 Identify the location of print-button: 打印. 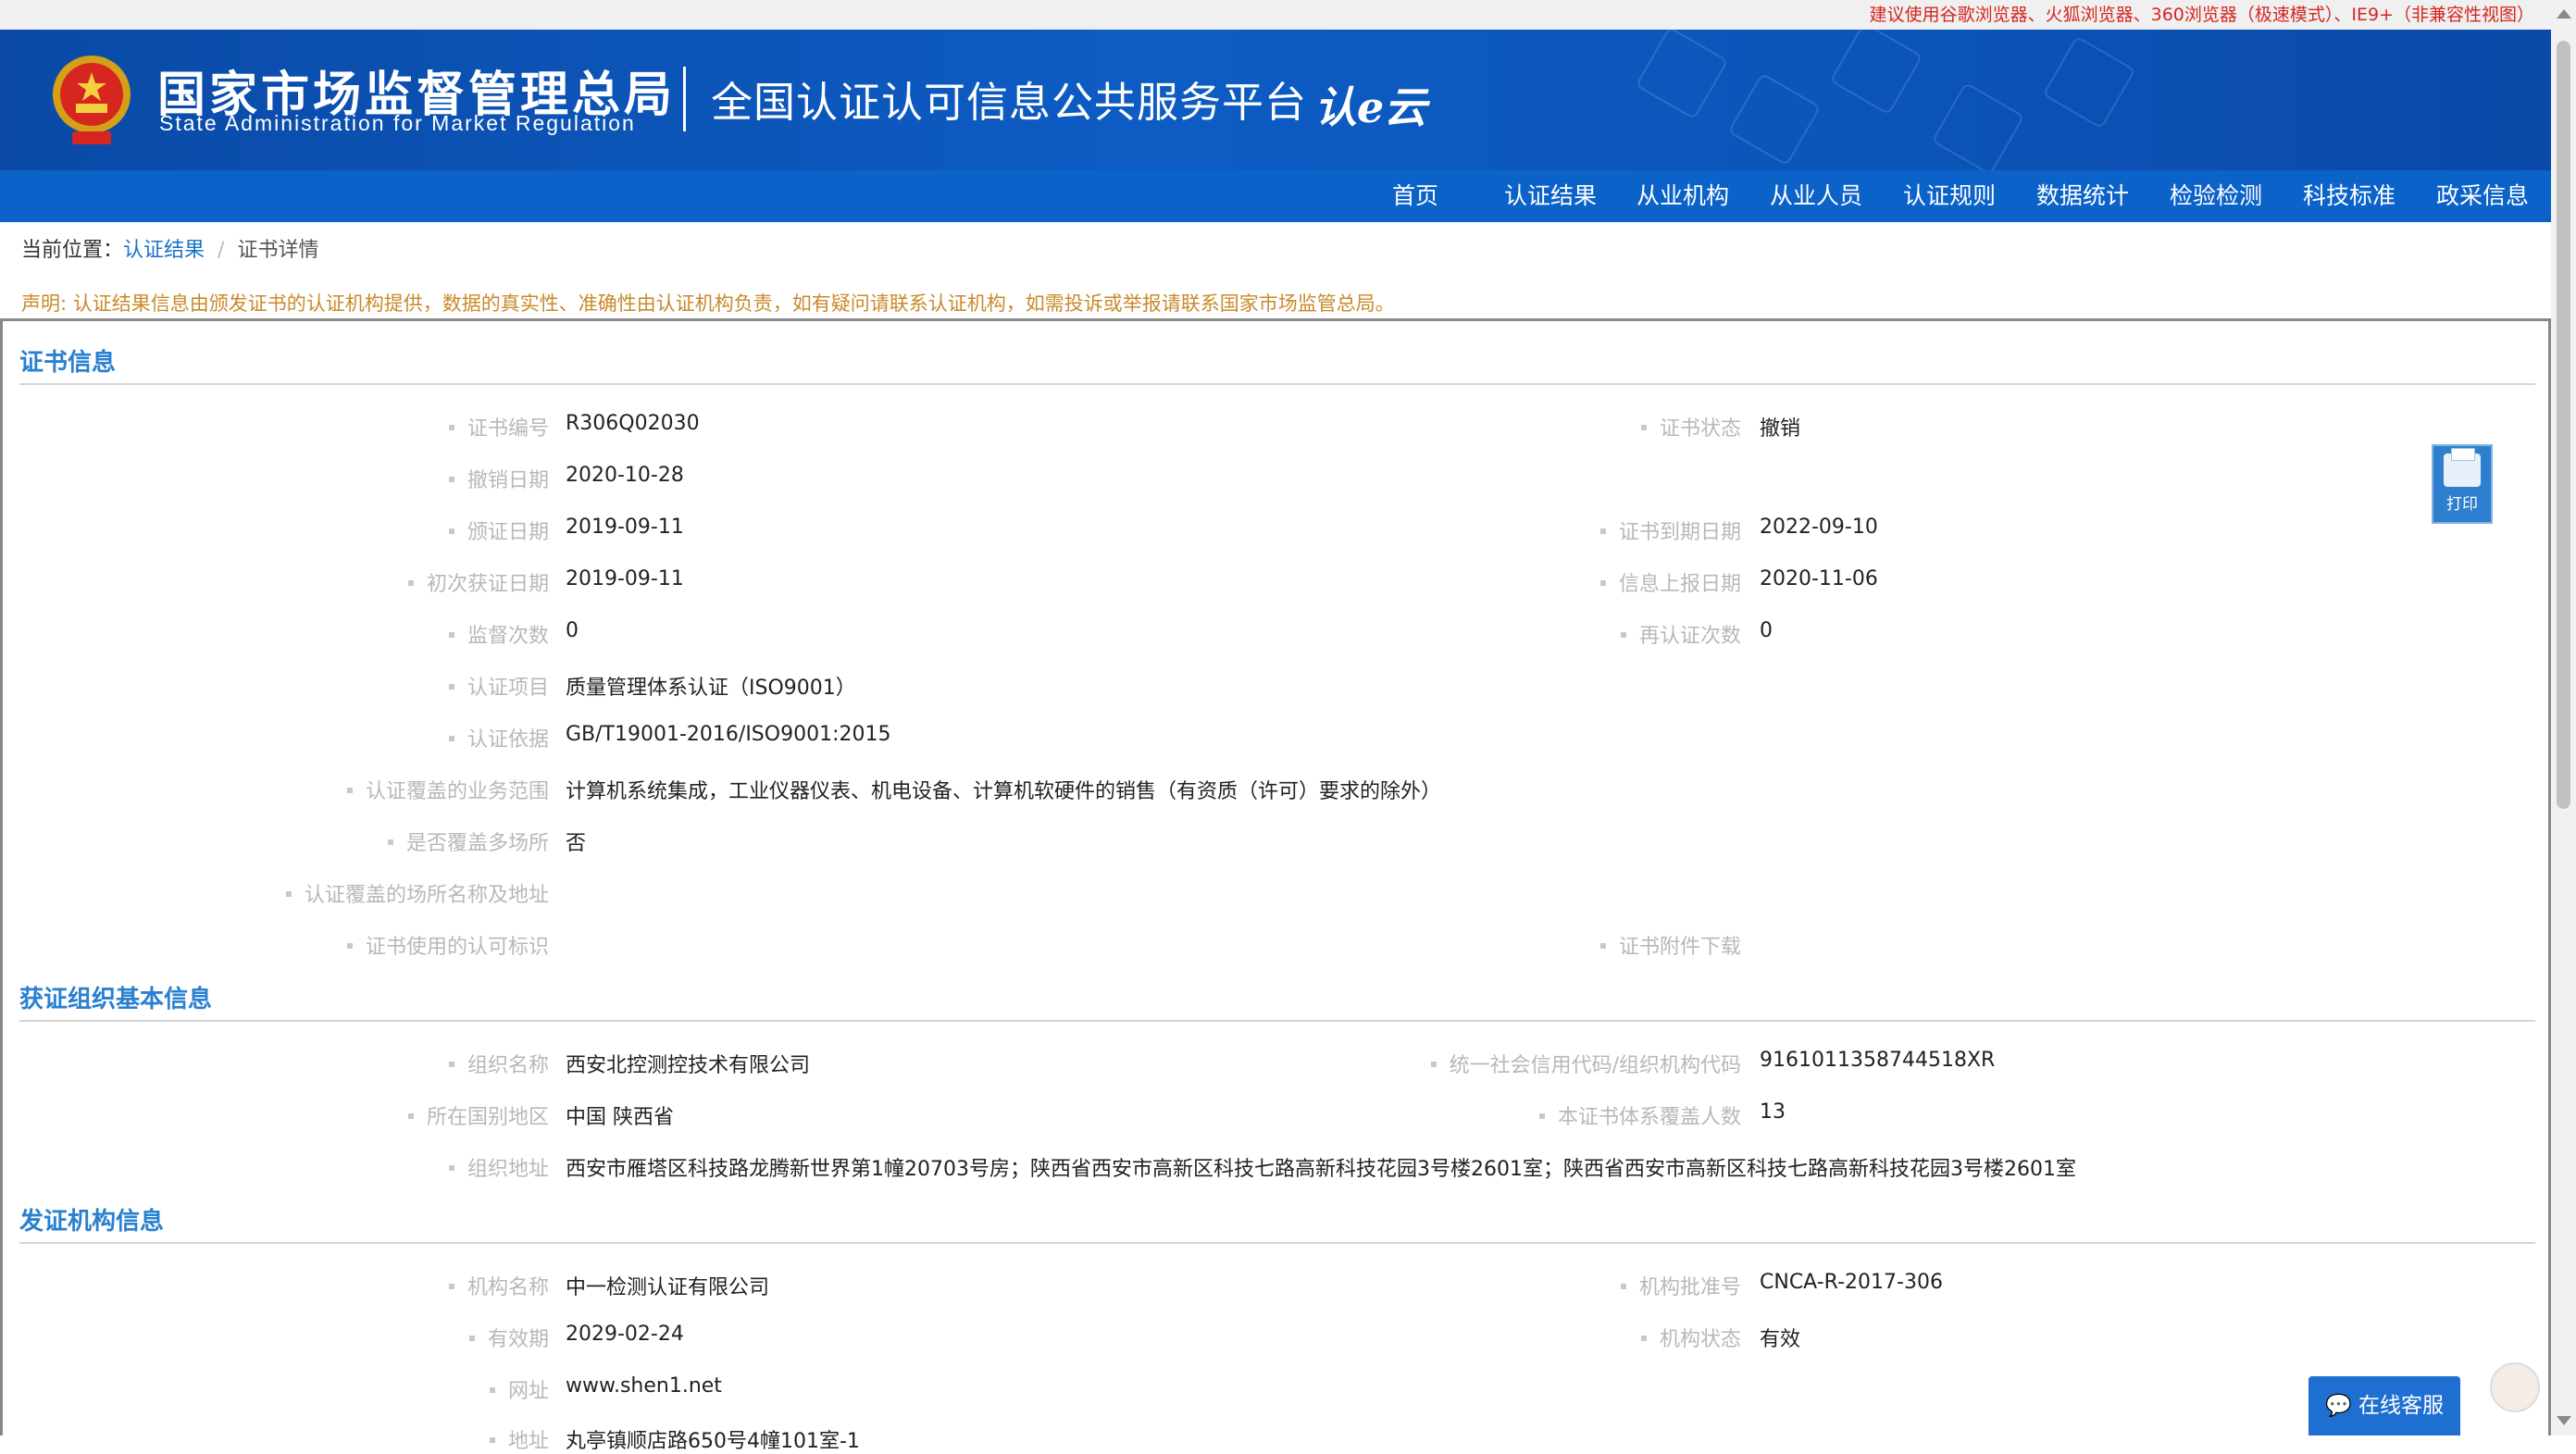
(2462, 484).